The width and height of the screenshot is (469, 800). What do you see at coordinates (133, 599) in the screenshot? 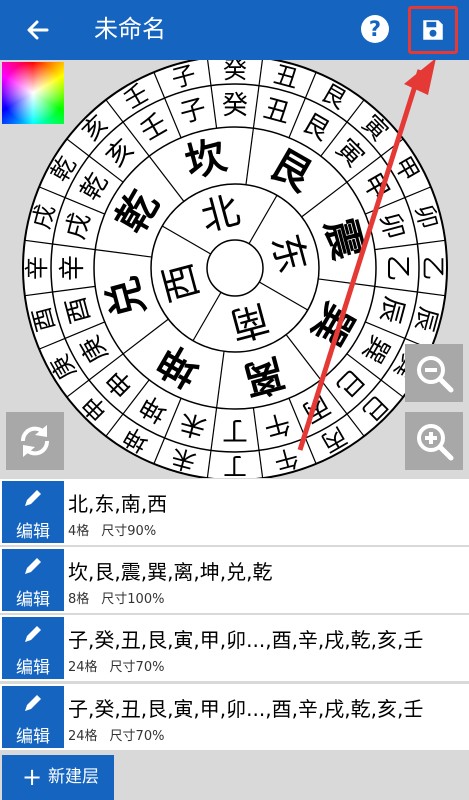
I see `layer-size: 尺寸100%` at bounding box center [133, 599].